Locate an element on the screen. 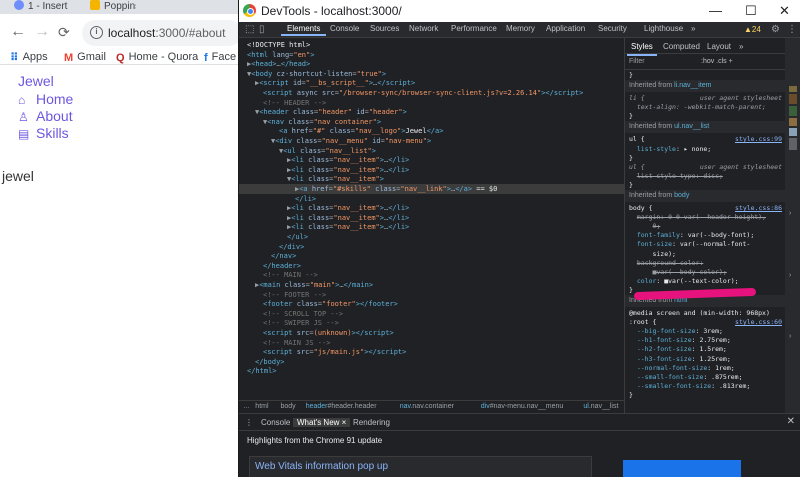  tab-elements: Elements is located at coordinates (303, 30).